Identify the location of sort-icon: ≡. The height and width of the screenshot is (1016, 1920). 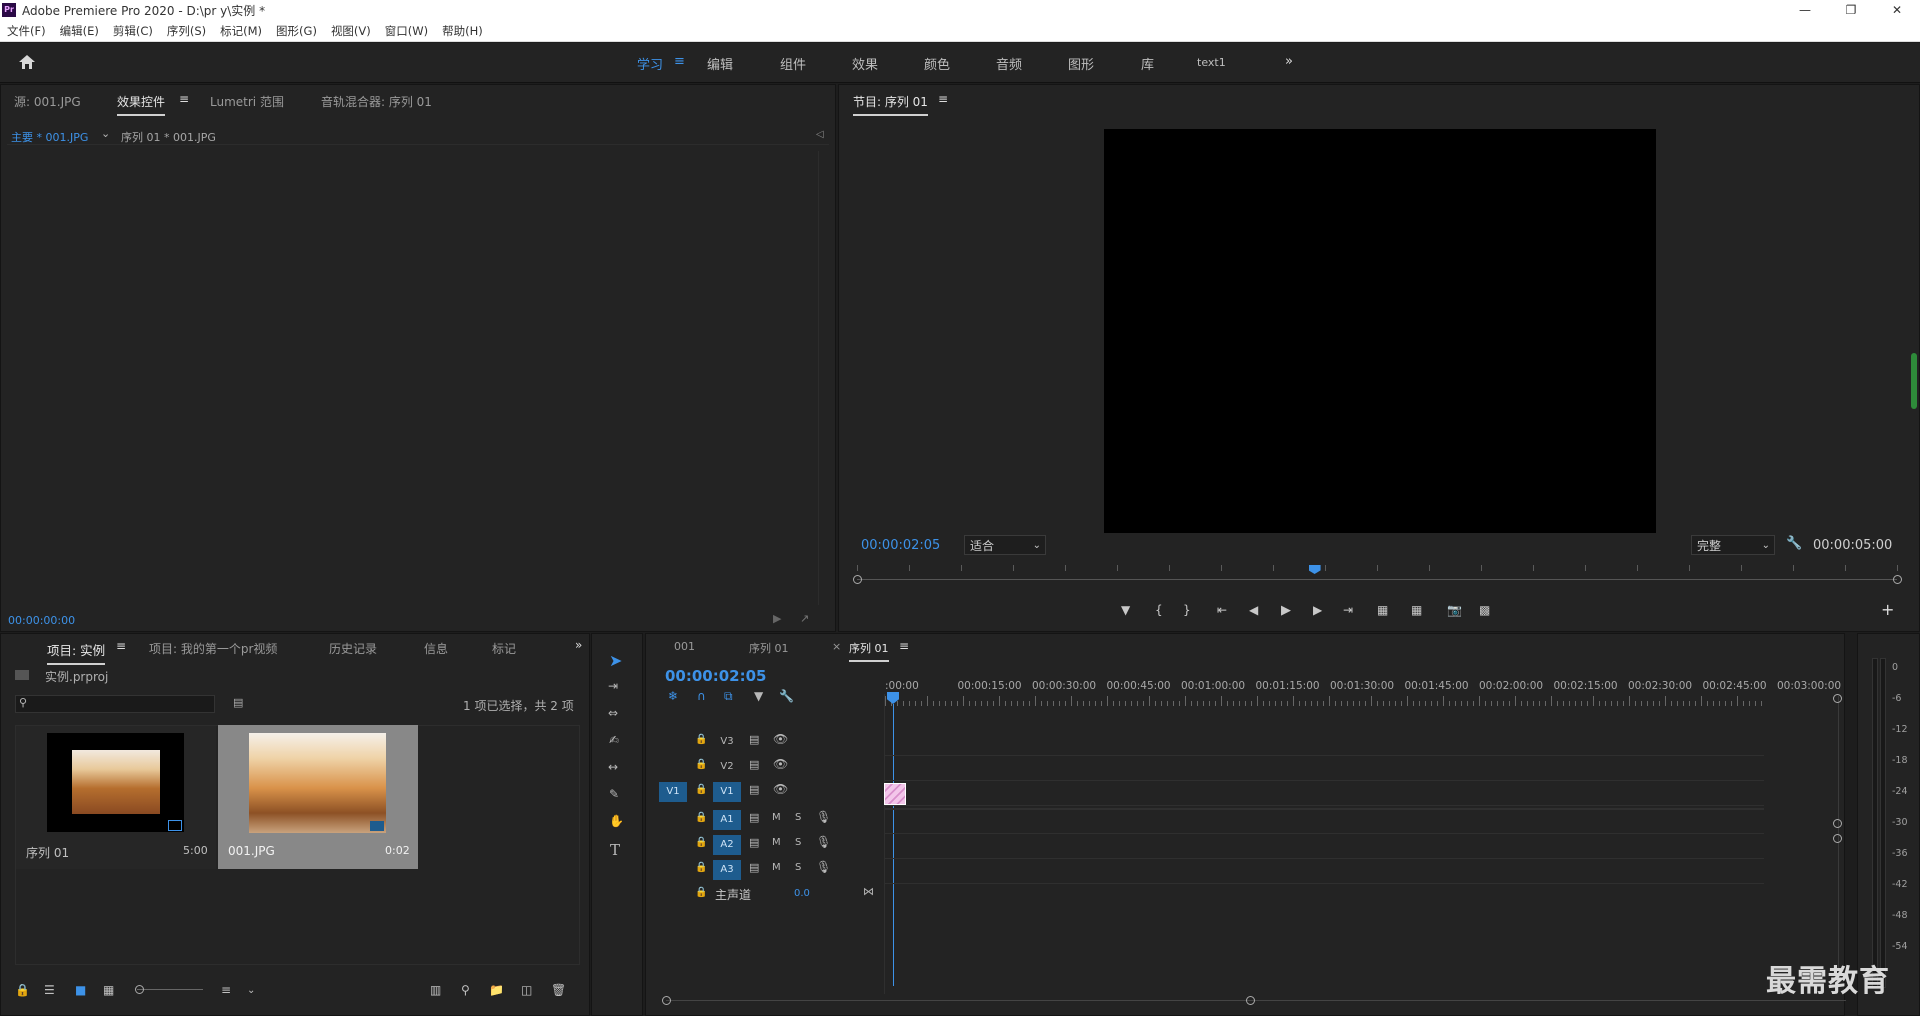
(226, 990).